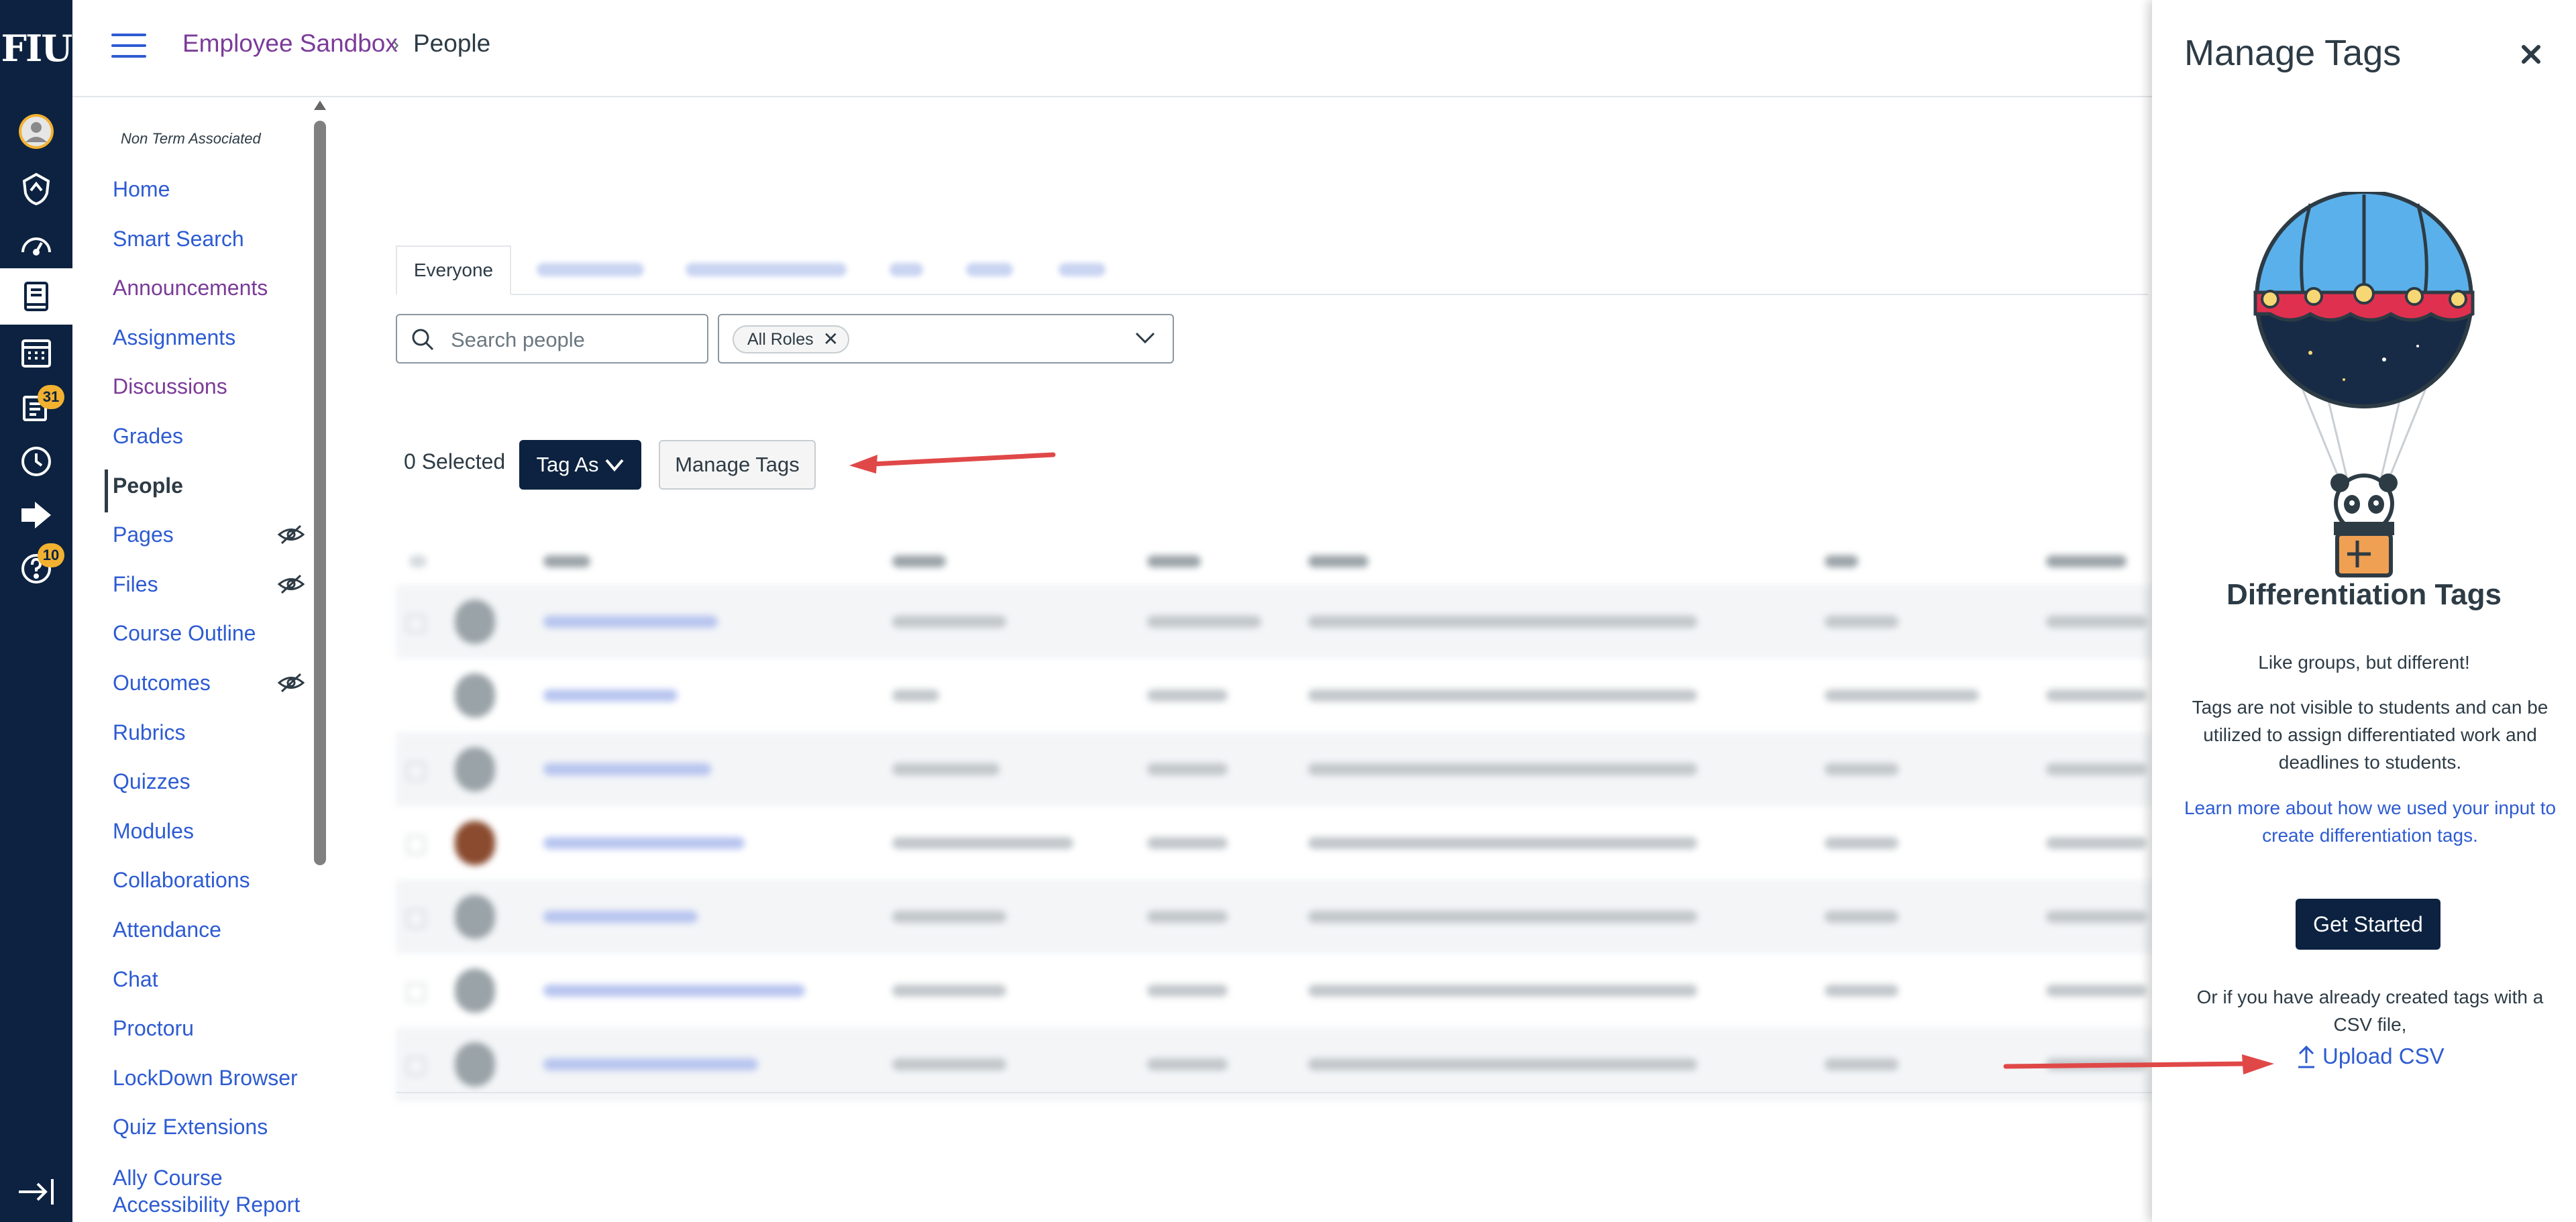 This screenshot has height=1222, width=2576. I want to click on table-bottom-rule, so click(1274, 1093).